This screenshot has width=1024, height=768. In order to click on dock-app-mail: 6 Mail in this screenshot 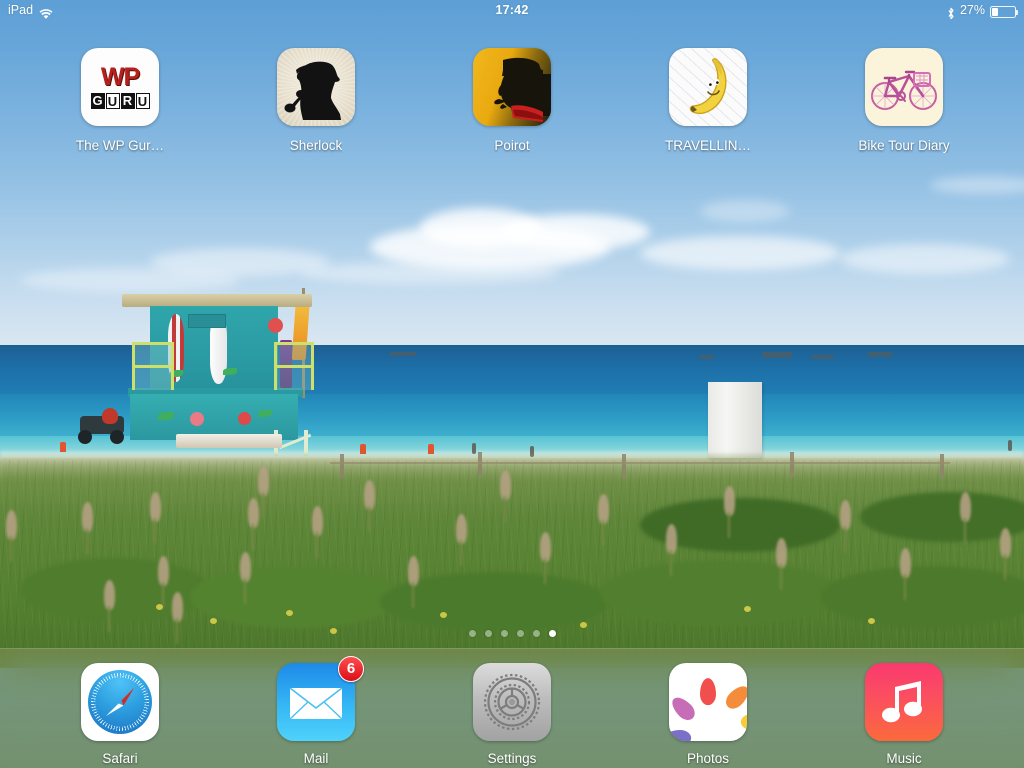, I will do `click(316, 711)`.